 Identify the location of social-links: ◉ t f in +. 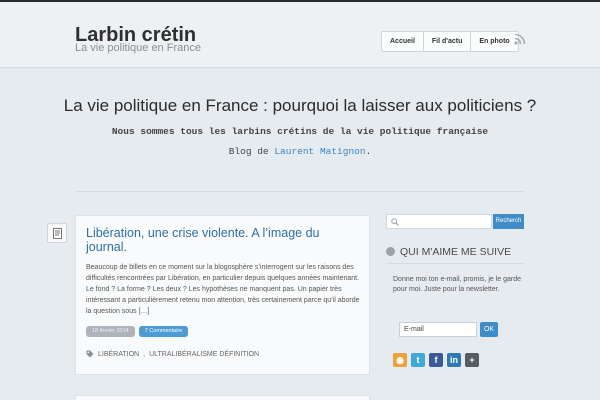
(436, 360).